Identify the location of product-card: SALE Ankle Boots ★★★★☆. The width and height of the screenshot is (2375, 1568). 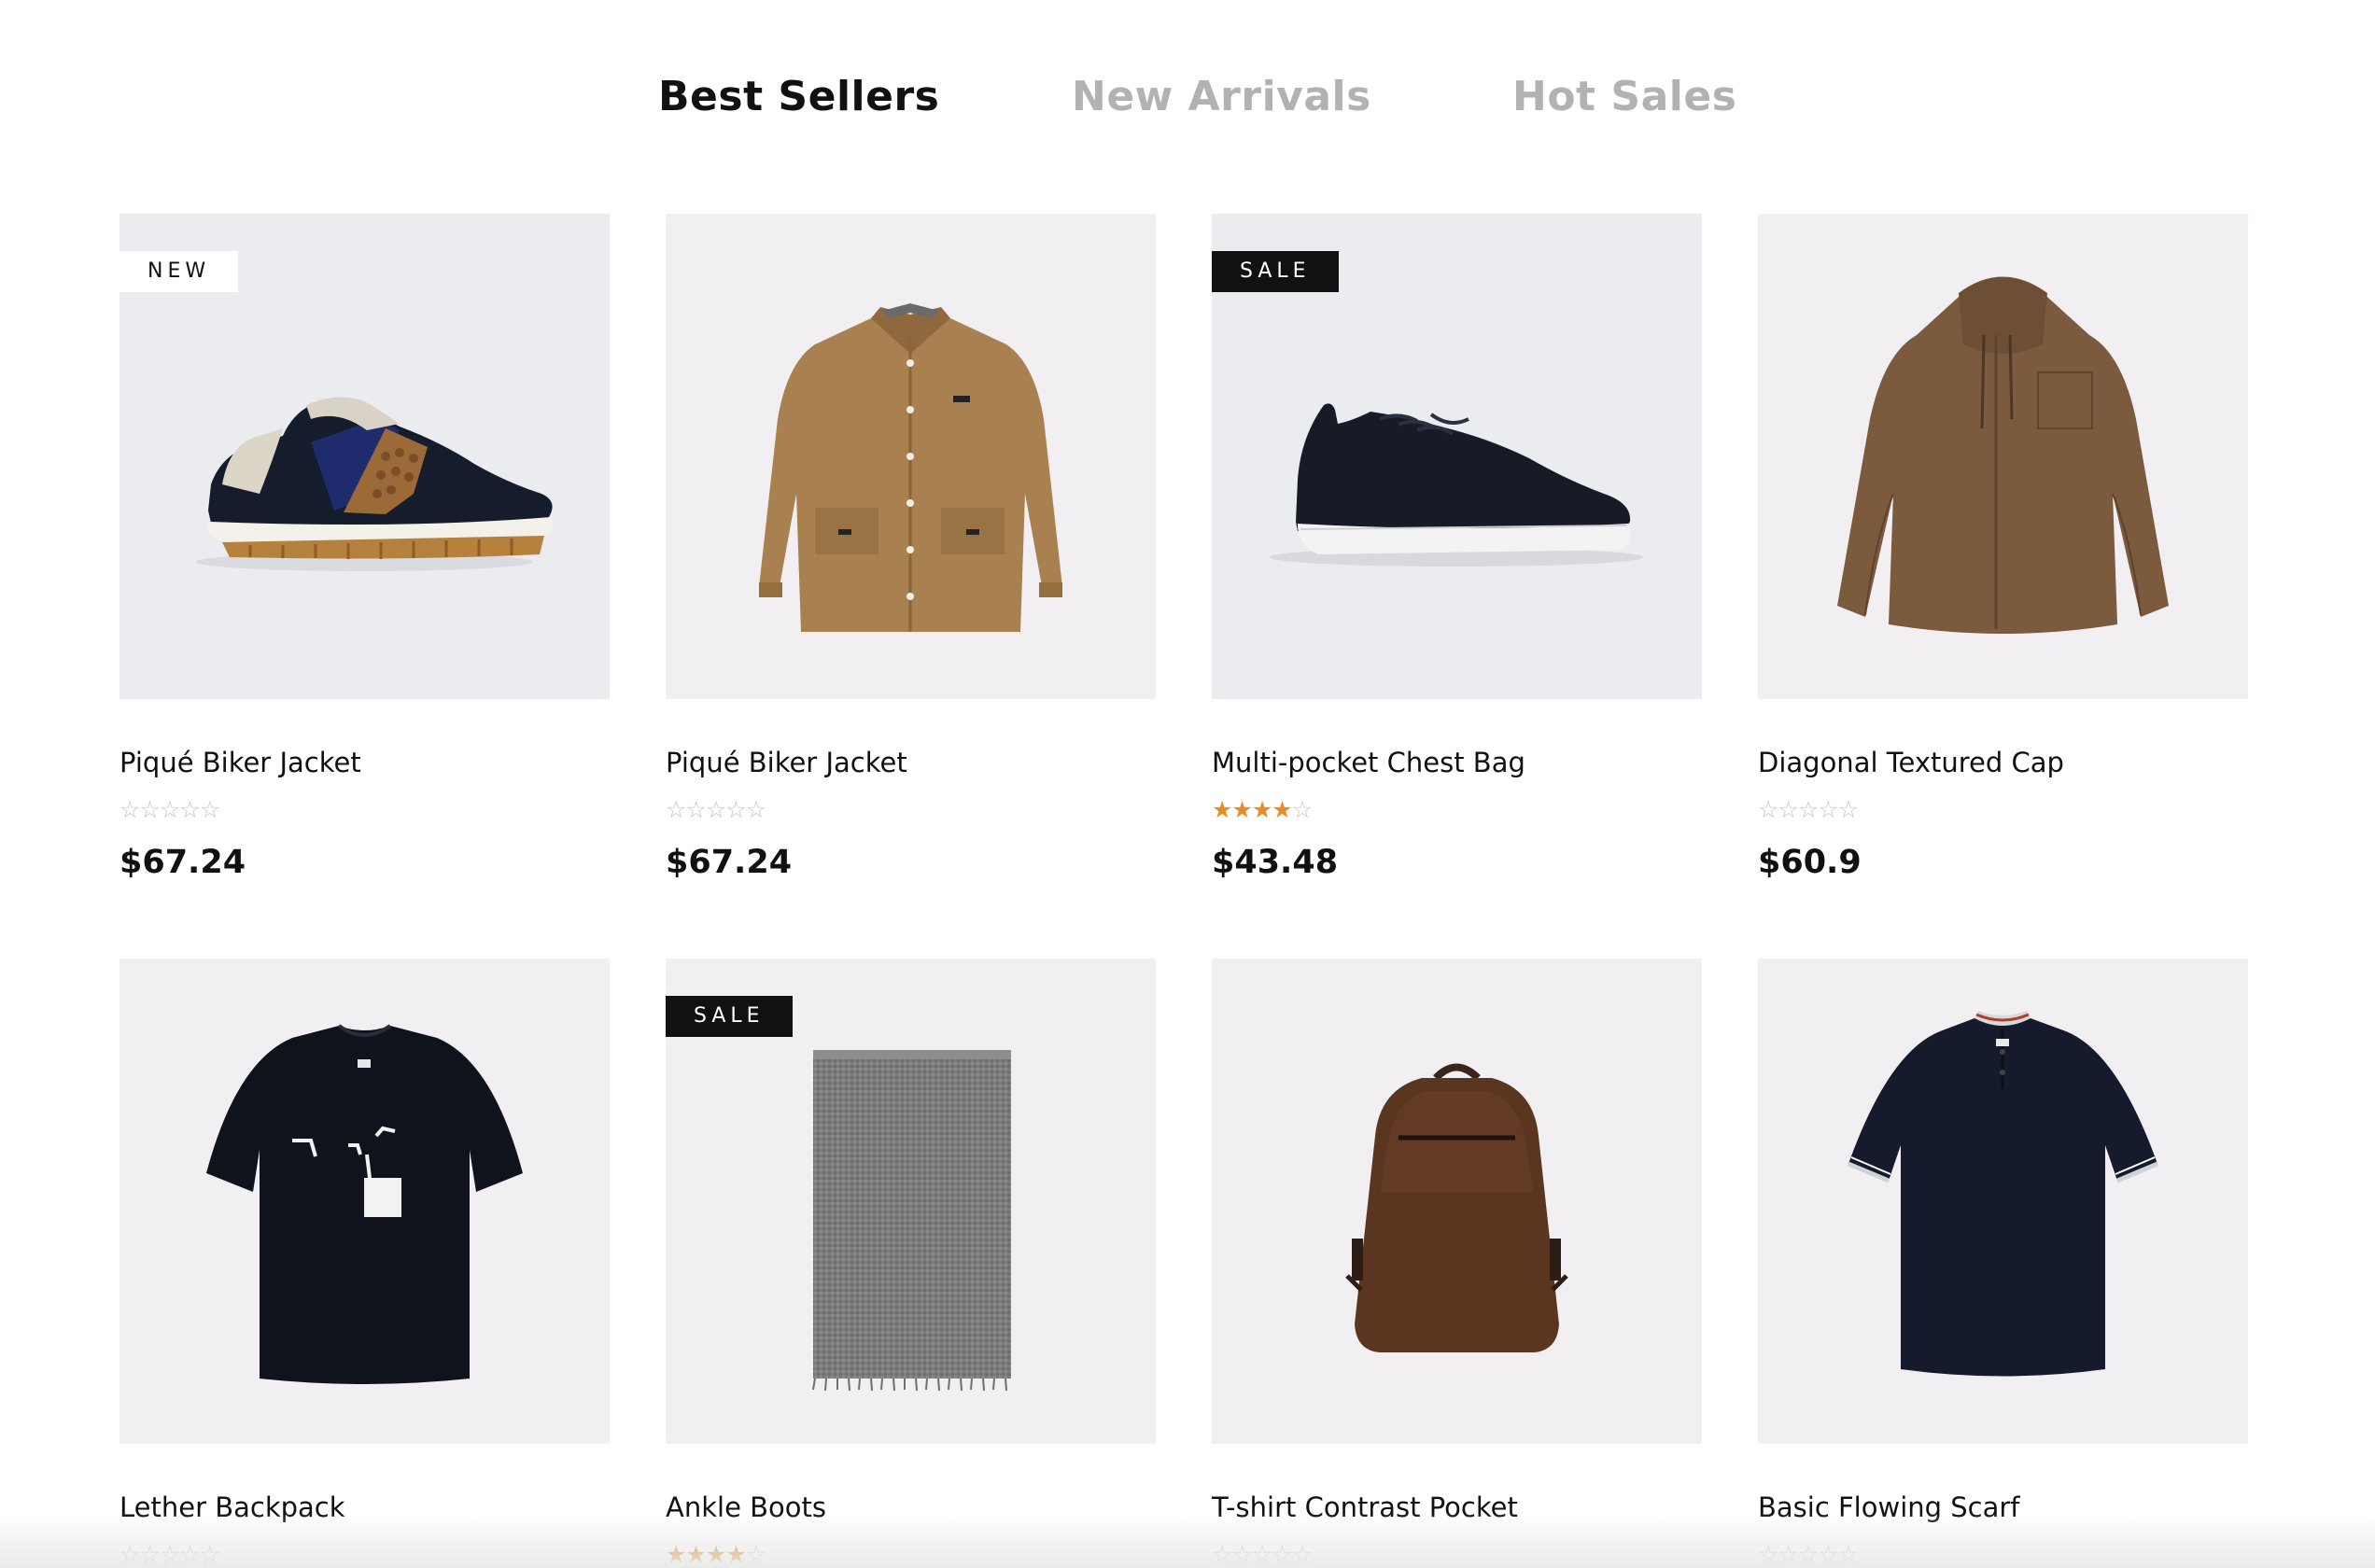
(911, 1263).